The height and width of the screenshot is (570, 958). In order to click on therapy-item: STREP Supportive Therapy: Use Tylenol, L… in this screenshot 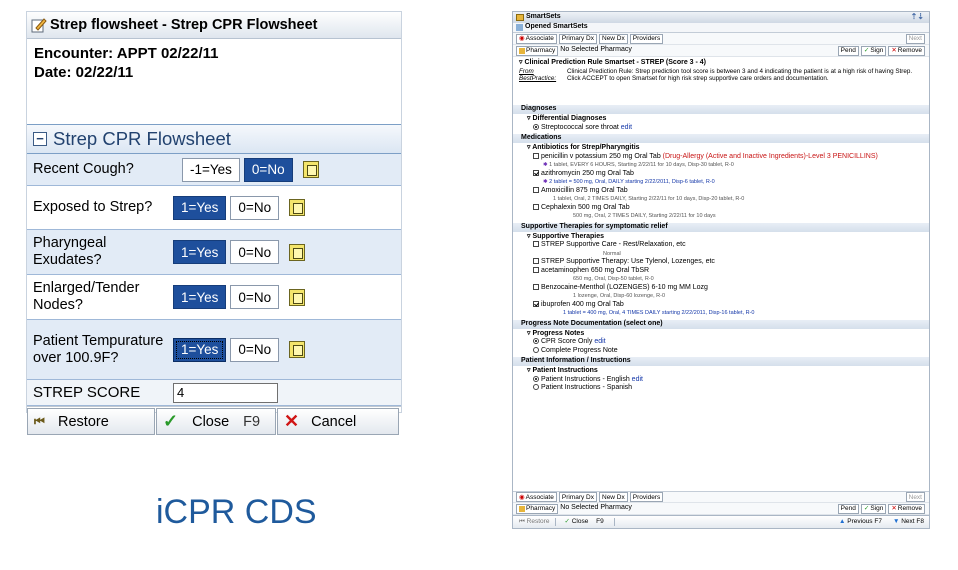, I will do `click(721, 262)`.